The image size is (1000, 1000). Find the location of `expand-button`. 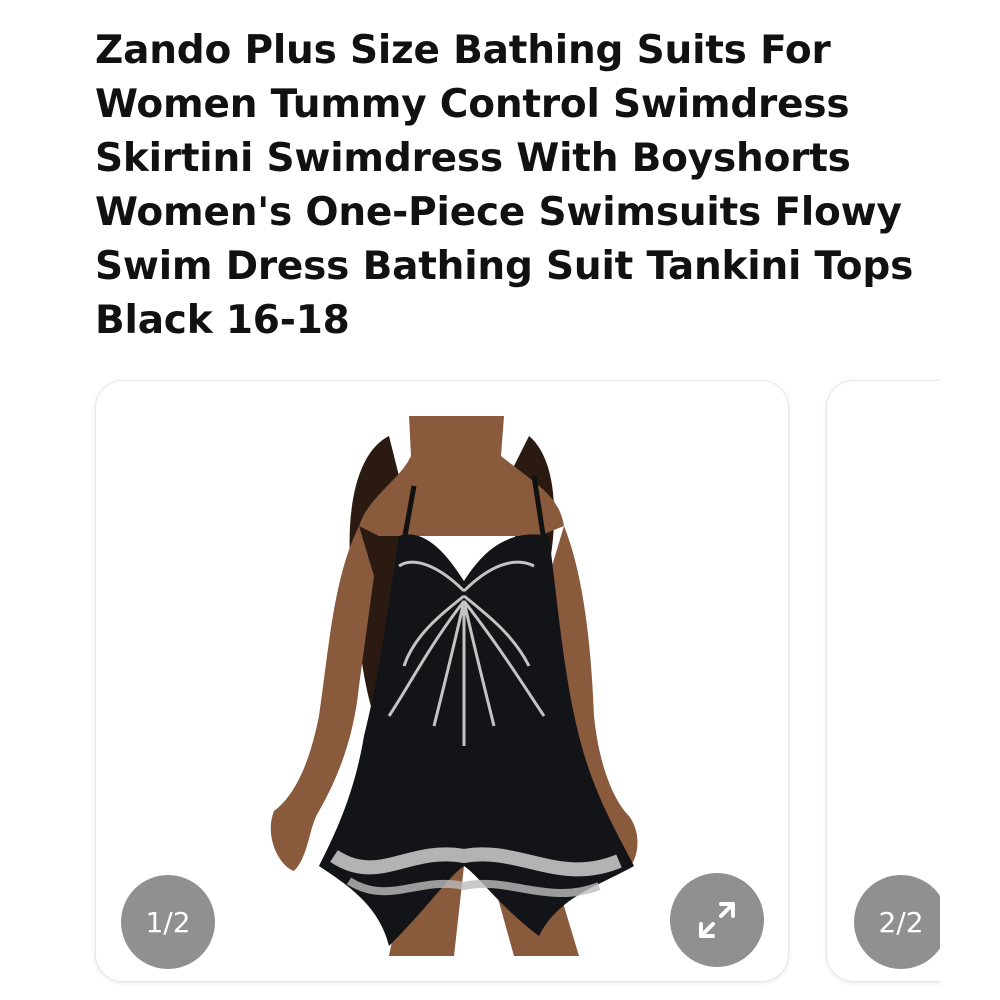

expand-button is located at coordinates (717, 920).